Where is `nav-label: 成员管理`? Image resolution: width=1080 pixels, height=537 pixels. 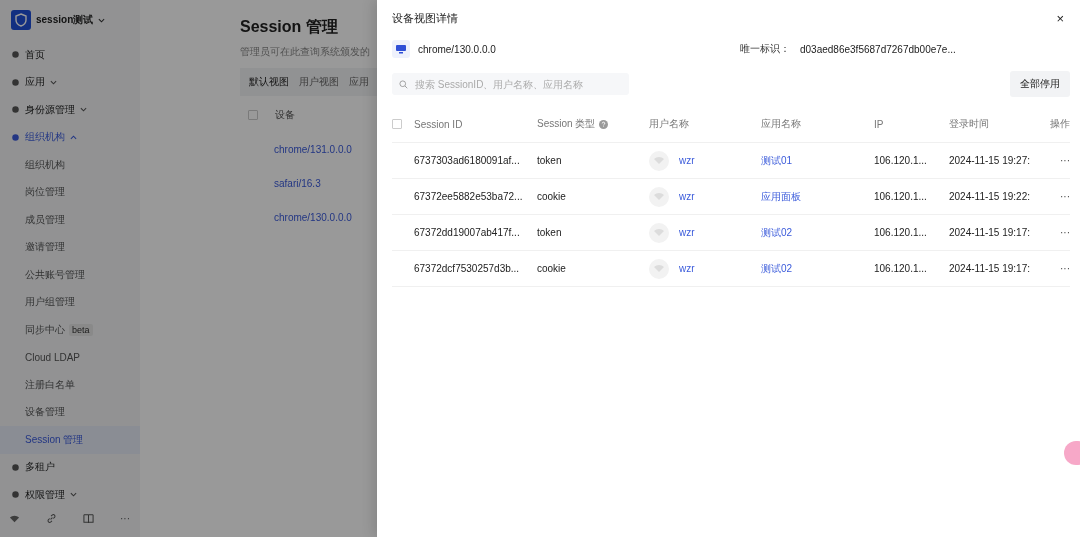 nav-label: 成员管理 is located at coordinates (45, 219).